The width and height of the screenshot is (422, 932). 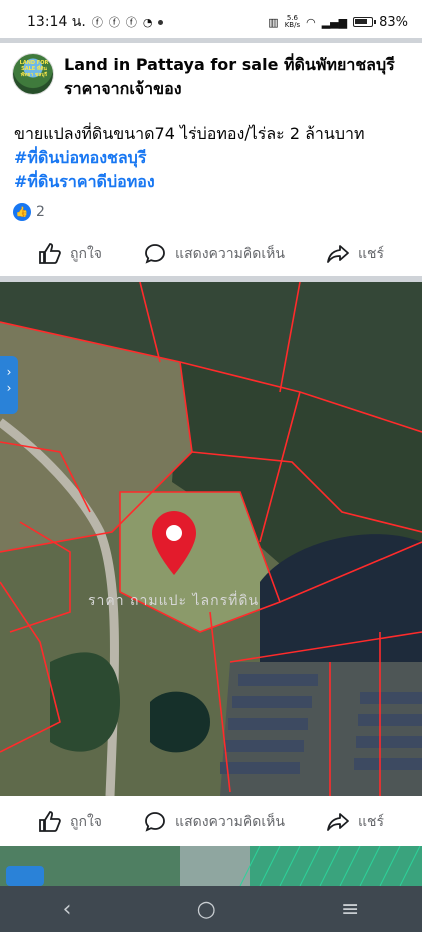 I want to click on home-button: ○, so click(x=206, y=909).